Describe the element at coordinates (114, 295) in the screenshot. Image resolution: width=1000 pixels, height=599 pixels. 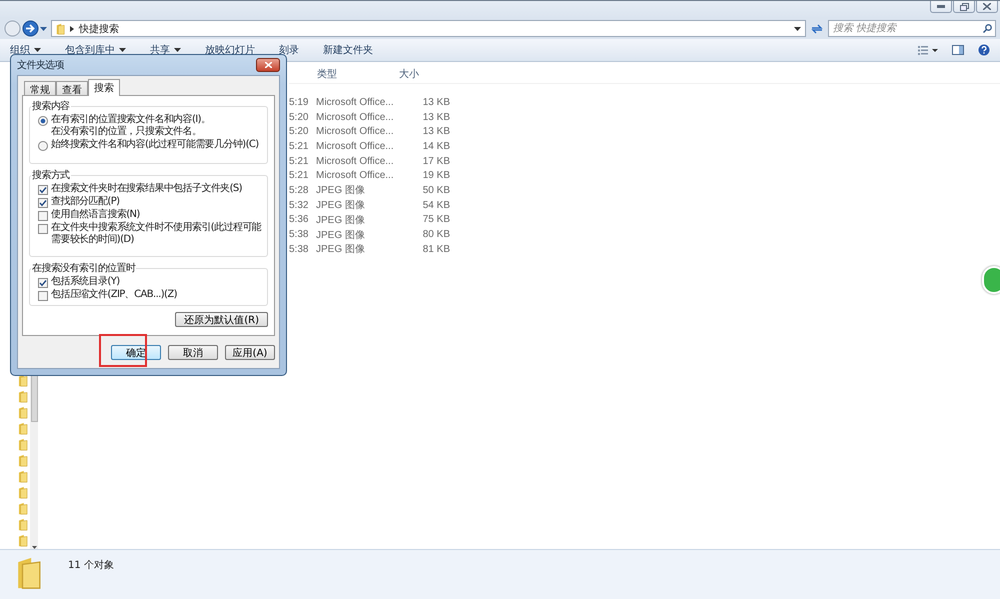
I see `option-label: 包括压缩文件(ZIP、CAB...)(Z)` at that location.